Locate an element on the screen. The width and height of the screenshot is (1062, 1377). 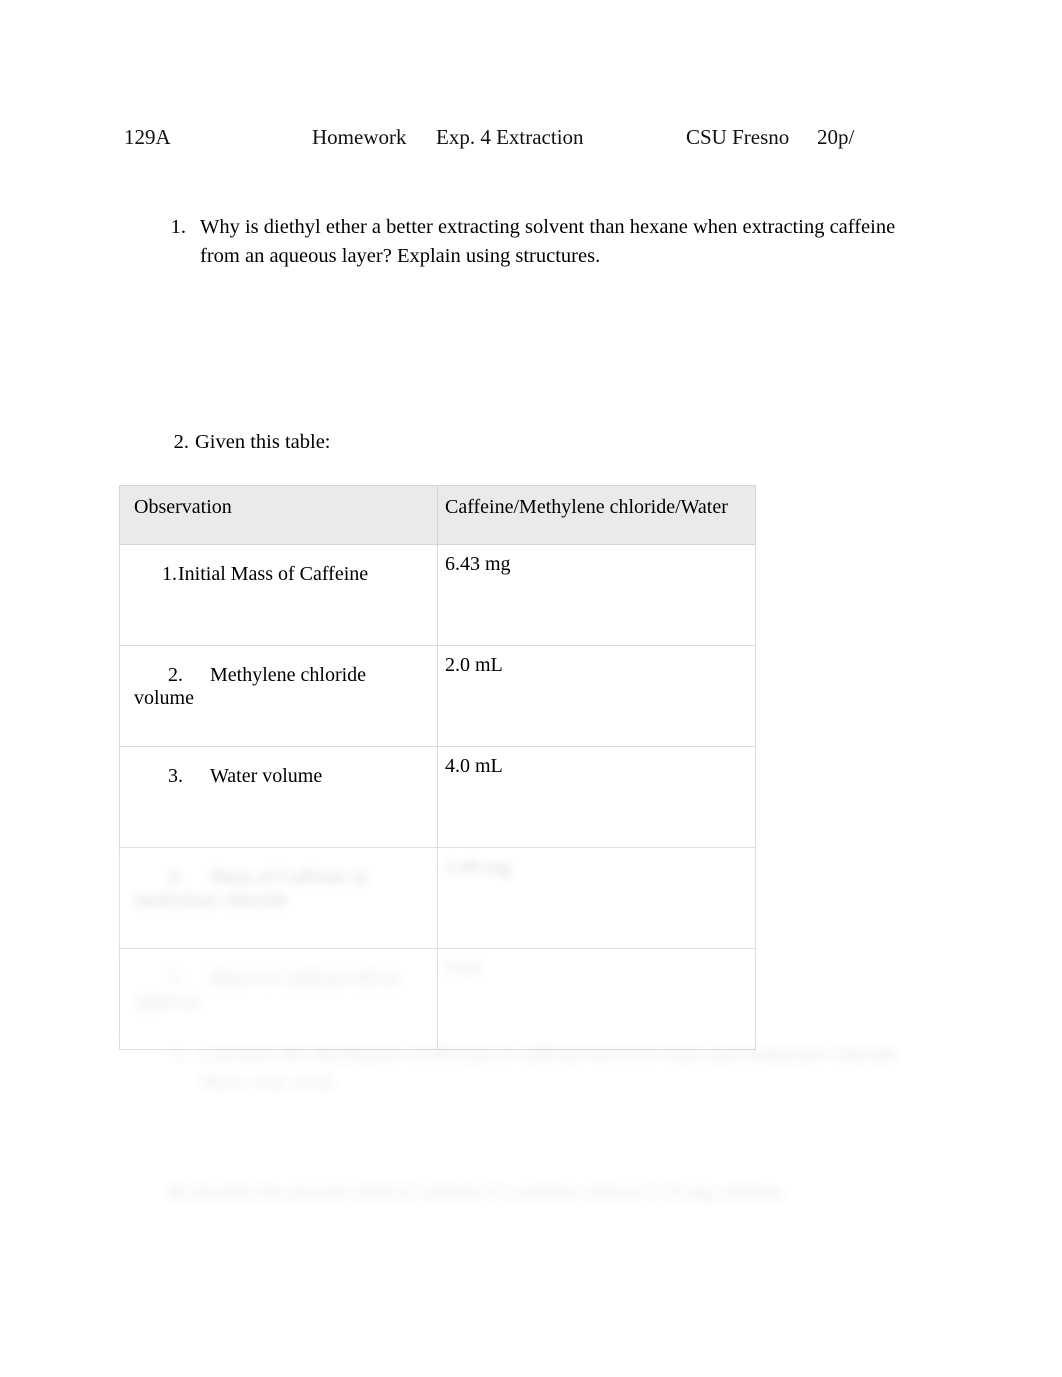
table-cell-observation: 1.Initial Mass of Caffeine is located at coordinates (278, 595).